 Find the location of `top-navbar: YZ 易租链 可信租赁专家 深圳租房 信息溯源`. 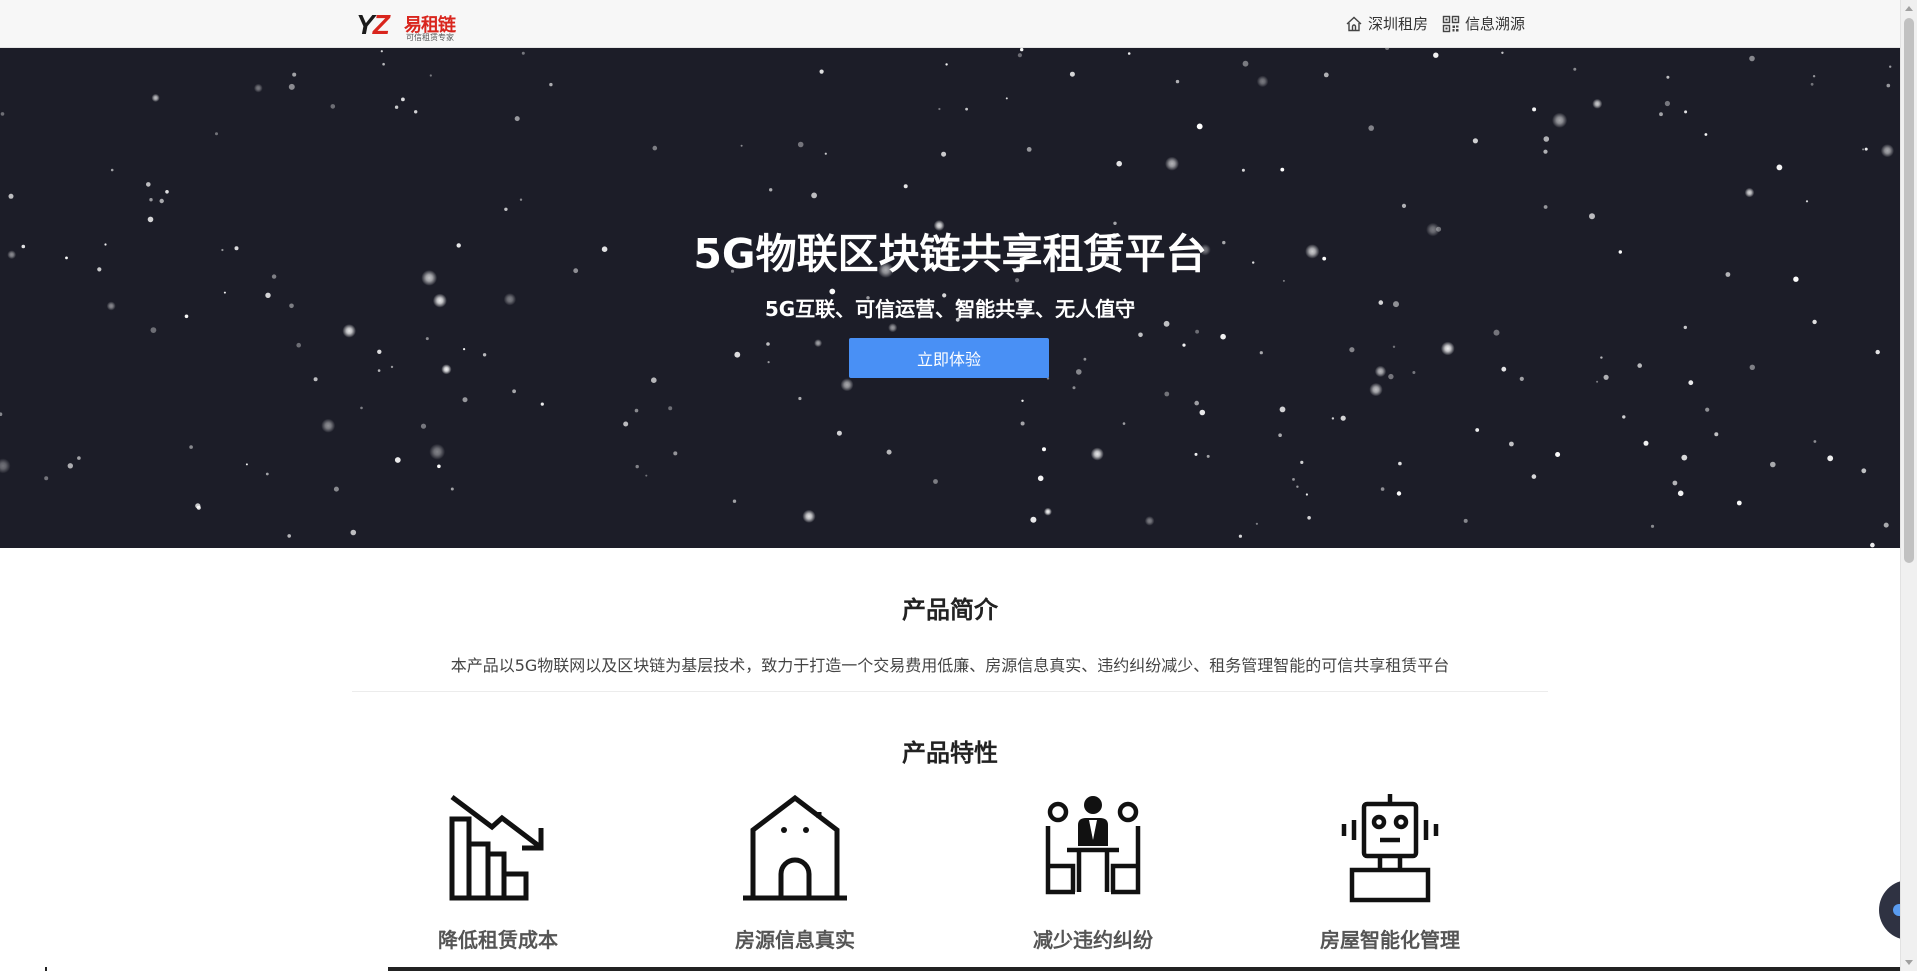

top-navbar: YZ 易租链 可信租赁专家 深圳租房 信息溯源 is located at coordinates (950, 24).